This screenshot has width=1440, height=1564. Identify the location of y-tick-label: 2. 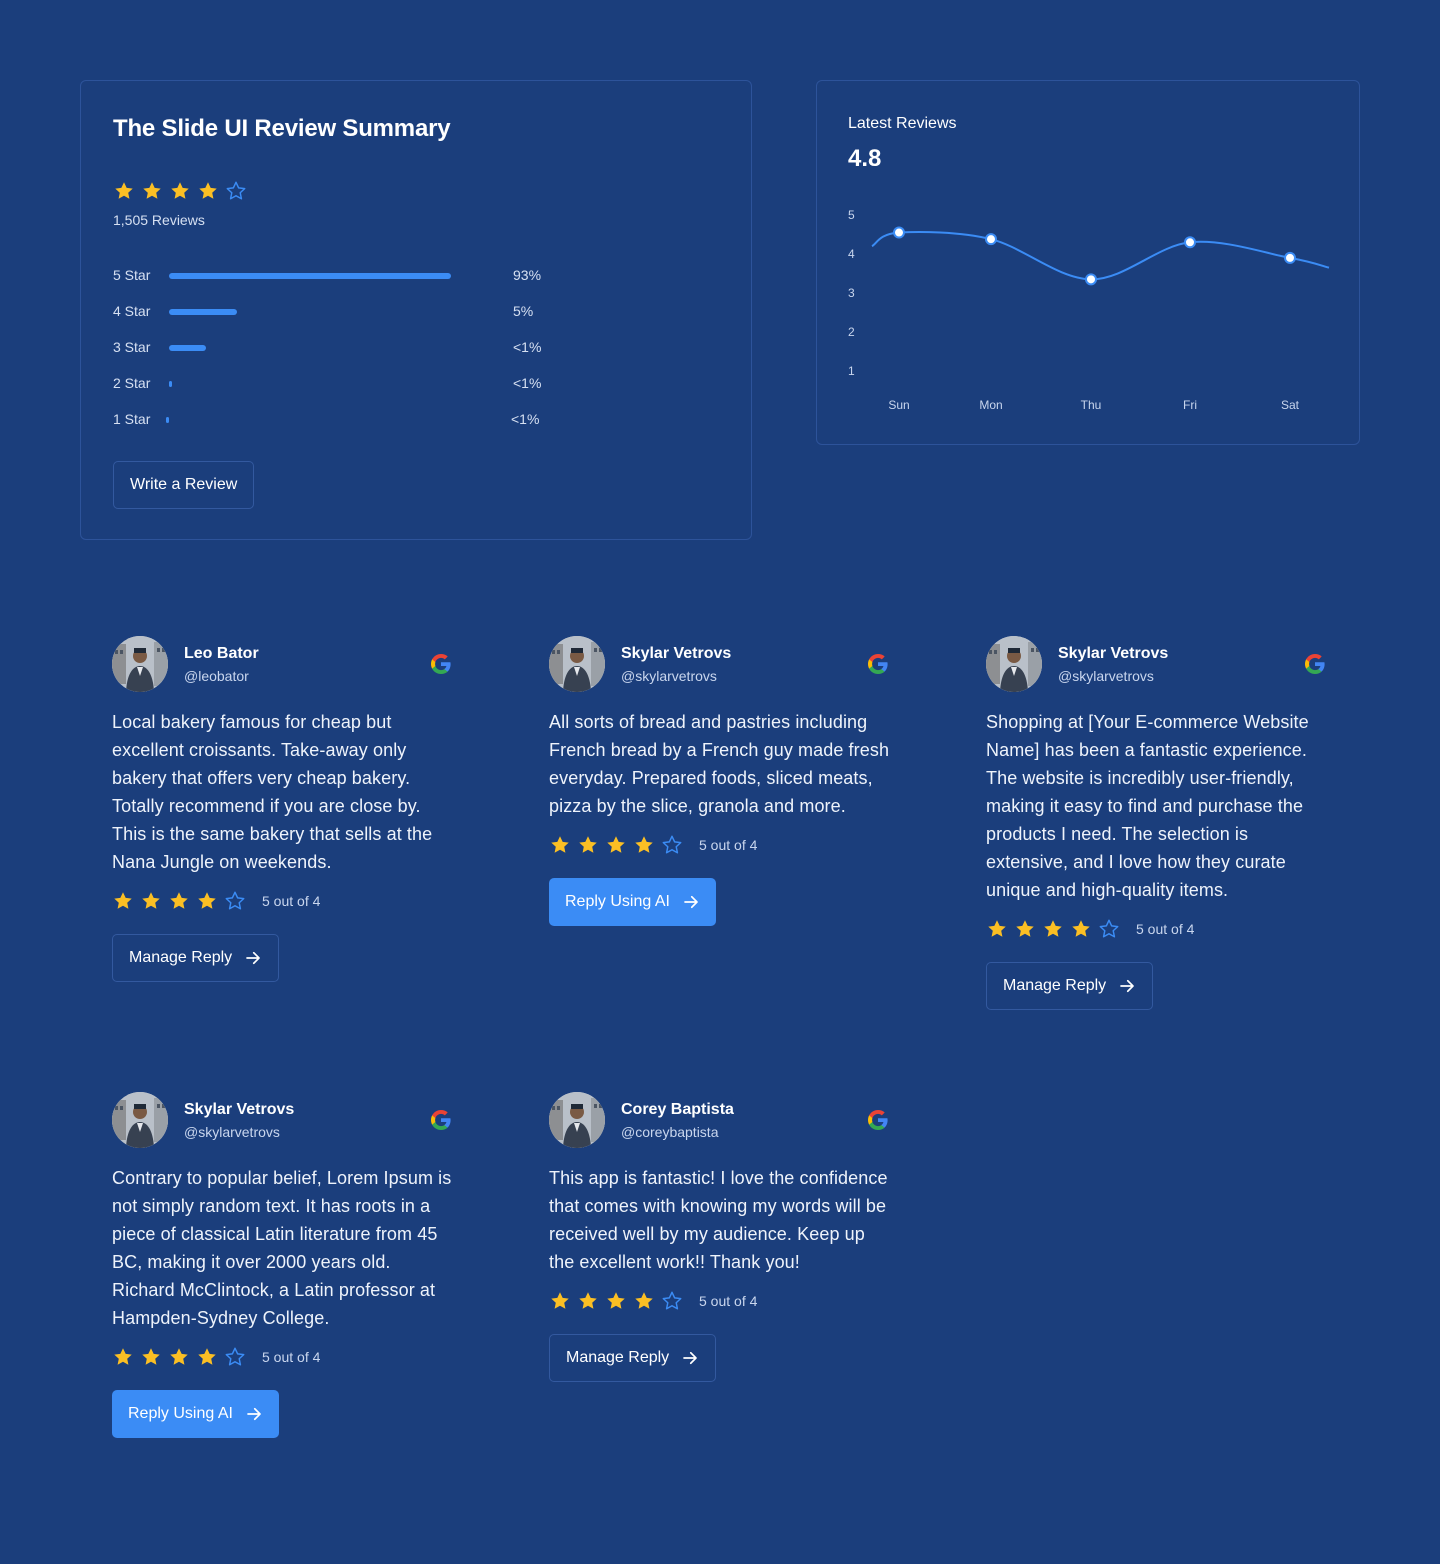
(851, 332).